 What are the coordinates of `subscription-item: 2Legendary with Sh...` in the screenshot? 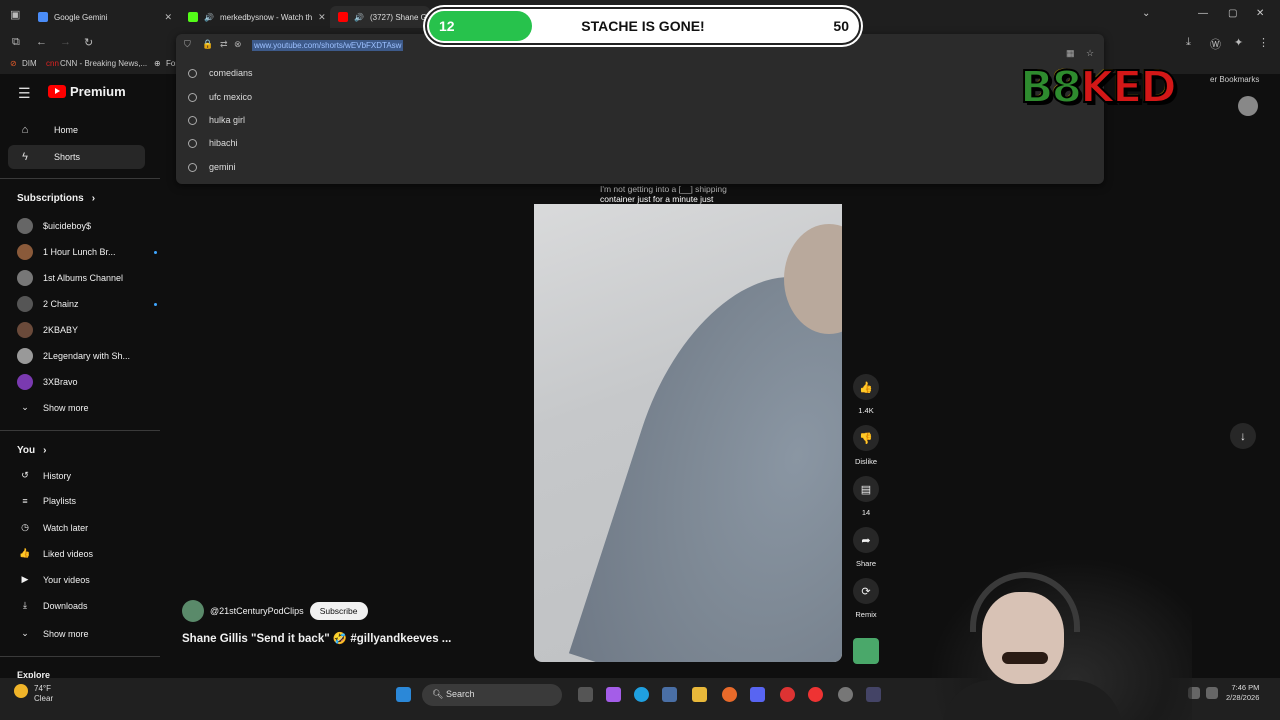 It's located at (87, 356).